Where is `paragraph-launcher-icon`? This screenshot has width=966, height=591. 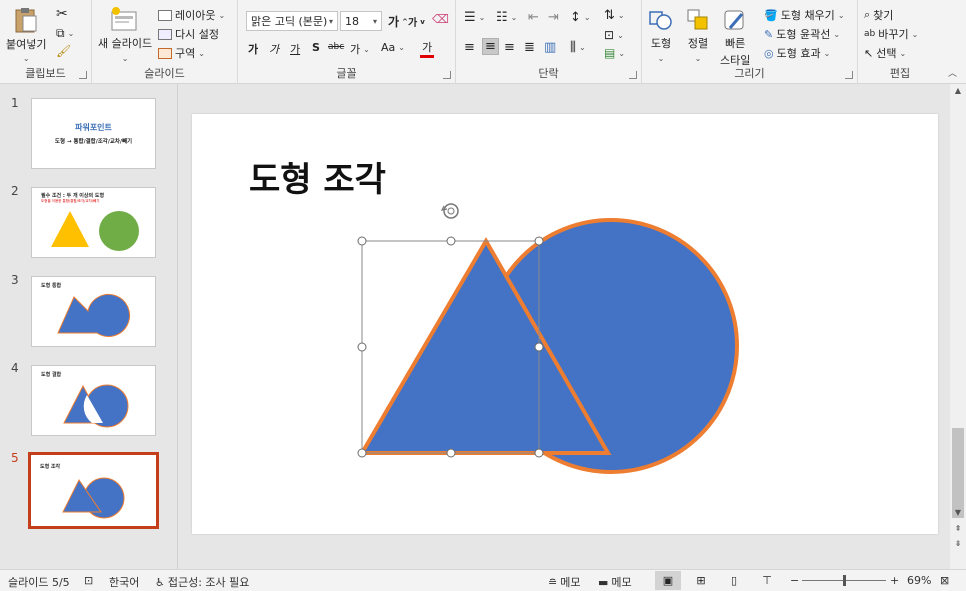 paragraph-launcher-icon is located at coordinates (633, 75).